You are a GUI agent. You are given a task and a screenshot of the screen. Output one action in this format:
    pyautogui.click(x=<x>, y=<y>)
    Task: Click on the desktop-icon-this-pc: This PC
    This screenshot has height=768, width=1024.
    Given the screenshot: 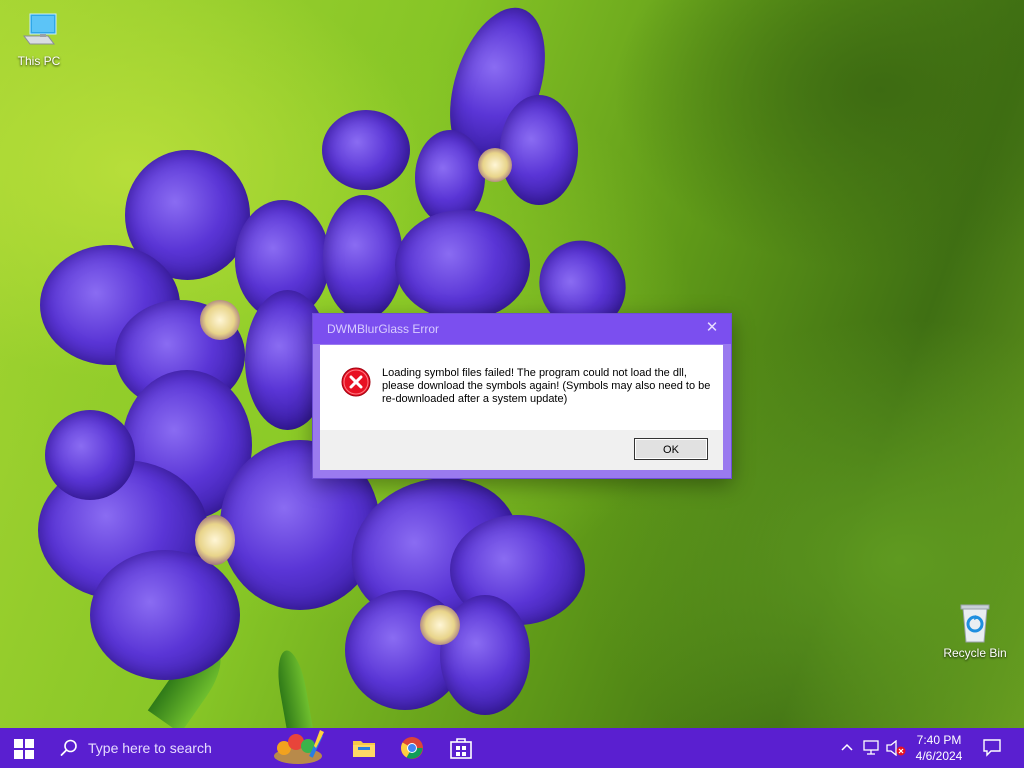 What is the action you would take?
    pyautogui.click(x=39, y=39)
    